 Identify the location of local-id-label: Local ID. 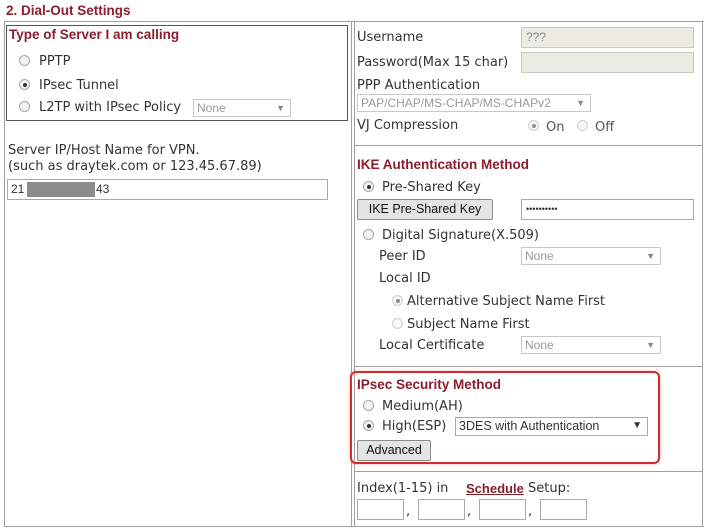
(405, 278).